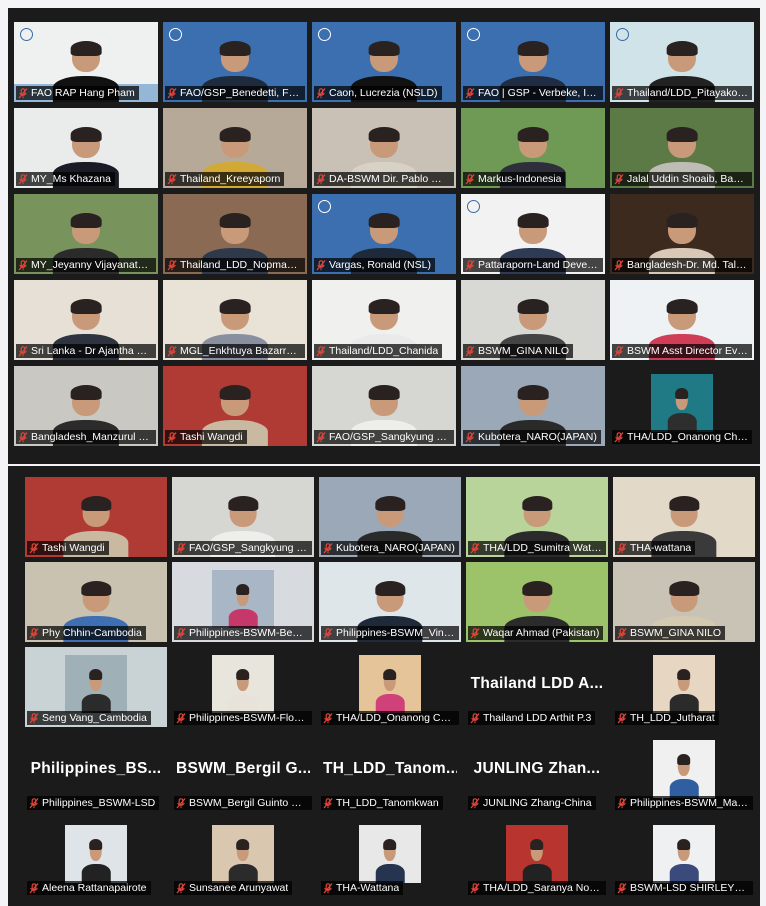  I want to click on participant-name-label: Seng Vang_Cambodia, so click(89, 718).